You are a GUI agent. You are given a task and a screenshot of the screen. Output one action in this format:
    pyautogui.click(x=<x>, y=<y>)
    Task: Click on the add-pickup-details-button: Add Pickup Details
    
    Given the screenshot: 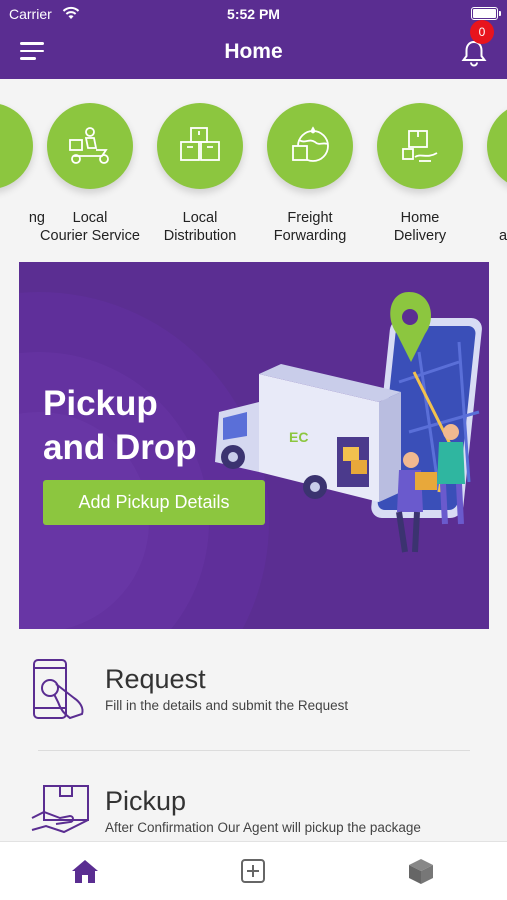 What is the action you would take?
    pyautogui.click(x=154, y=502)
    